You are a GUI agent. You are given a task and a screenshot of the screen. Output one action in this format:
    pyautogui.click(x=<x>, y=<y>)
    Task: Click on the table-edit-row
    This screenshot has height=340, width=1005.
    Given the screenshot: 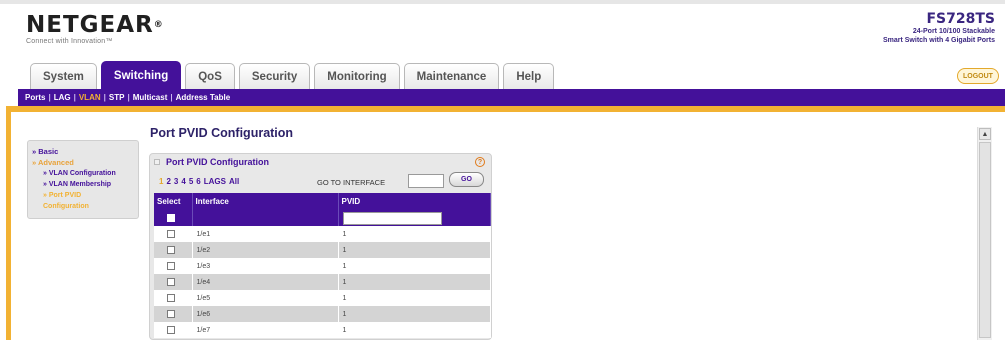 What is the action you would take?
    pyautogui.click(x=322, y=218)
    